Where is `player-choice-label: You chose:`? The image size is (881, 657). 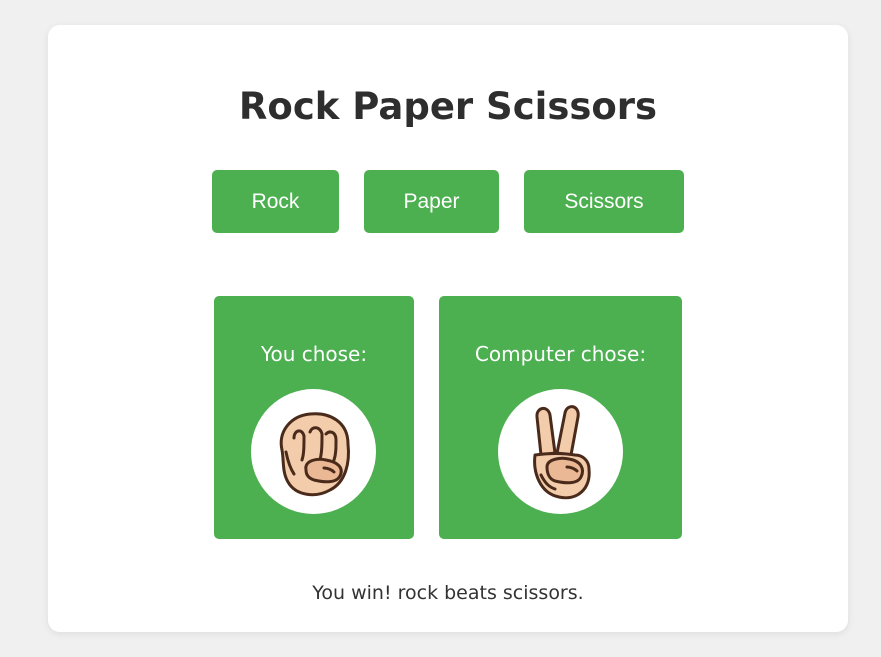
player-choice-label: You chose: is located at coordinates (314, 354).